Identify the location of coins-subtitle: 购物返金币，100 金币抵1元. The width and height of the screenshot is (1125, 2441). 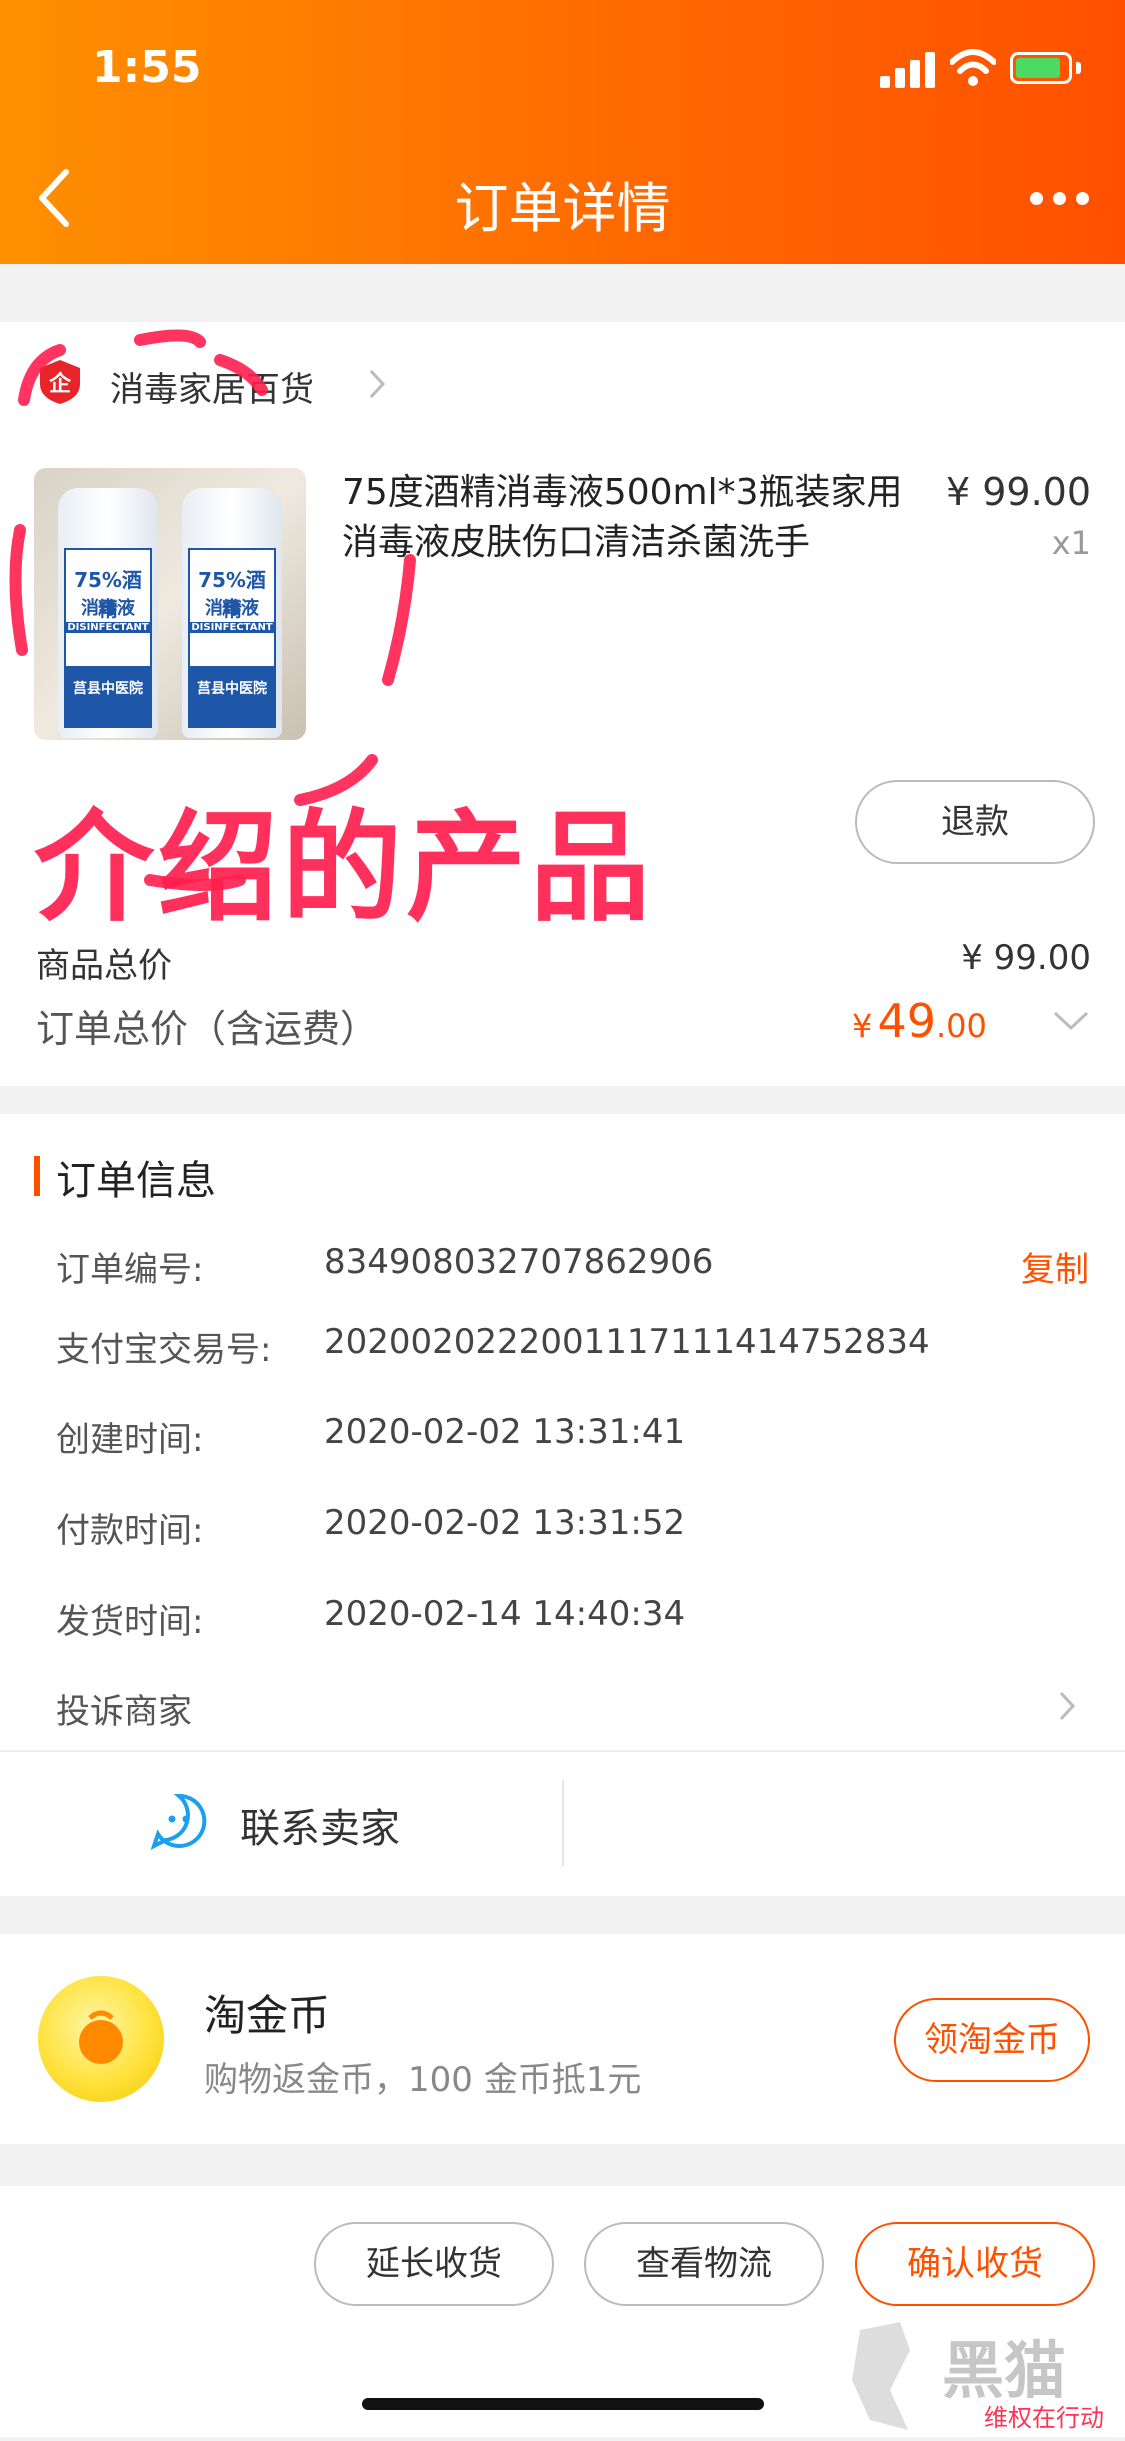
(423, 2080).